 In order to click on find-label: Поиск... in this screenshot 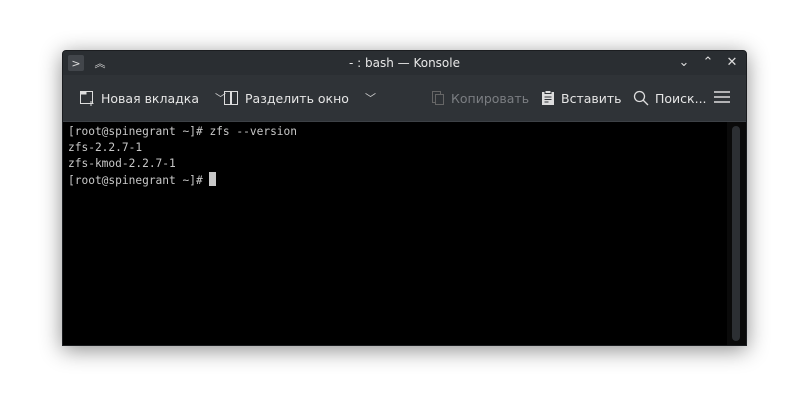, I will do `click(681, 98)`.